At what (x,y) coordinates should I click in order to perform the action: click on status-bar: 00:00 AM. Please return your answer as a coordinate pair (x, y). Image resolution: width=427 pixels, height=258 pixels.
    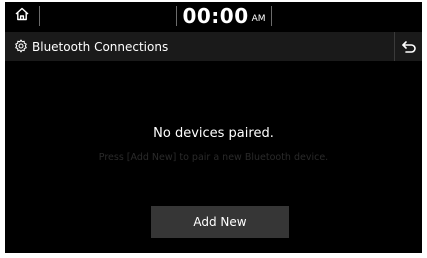
    Looking at the image, I should click on (213, 16).